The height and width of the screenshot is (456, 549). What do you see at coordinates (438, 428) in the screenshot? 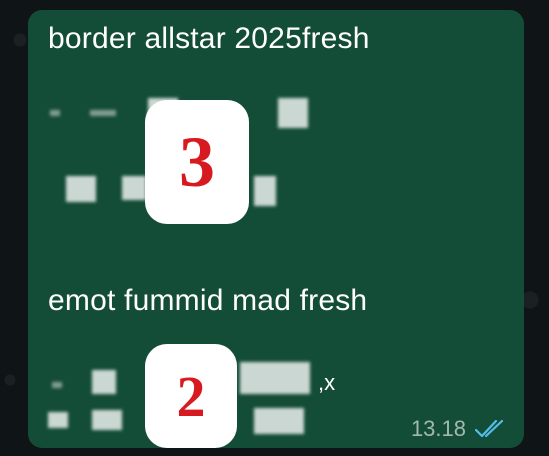
I see `message-time: 13.18` at bounding box center [438, 428].